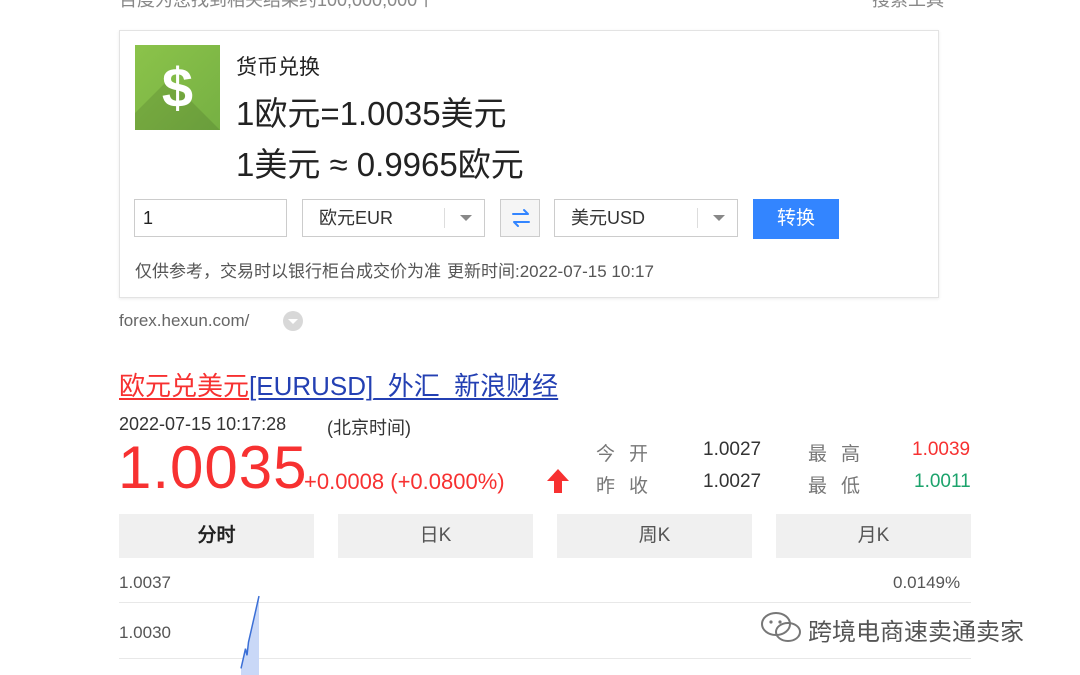 The height and width of the screenshot is (675, 1080). What do you see at coordinates (942, 481) in the screenshot?
I see `low-value: 1.0011` at bounding box center [942, 481].